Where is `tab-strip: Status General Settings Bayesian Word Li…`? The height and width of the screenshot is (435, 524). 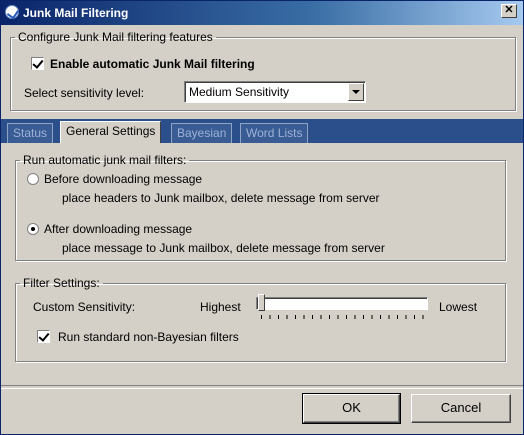 tab-strip: Status General Settings Bayesian Word Li… is located at coordinates (262, 131).